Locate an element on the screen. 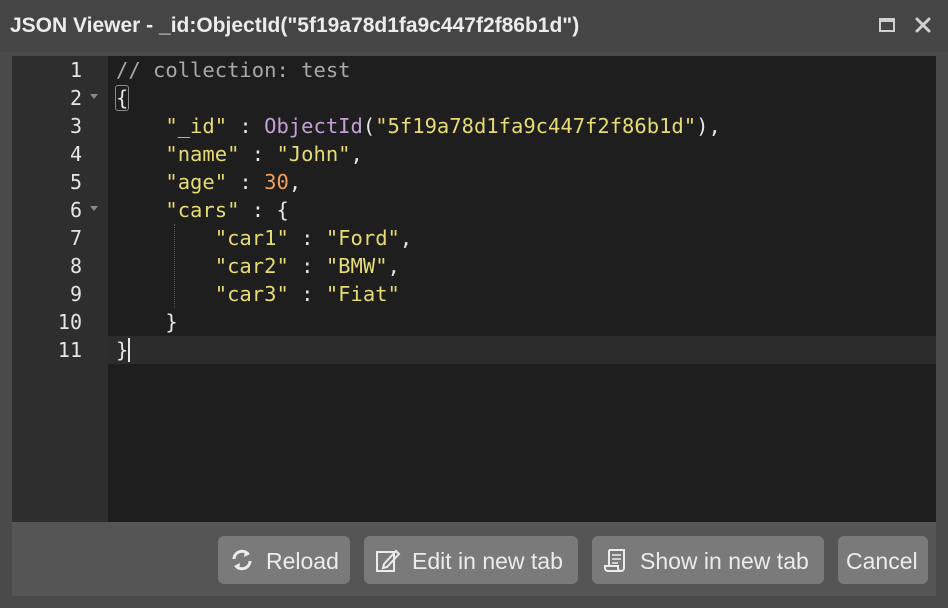 Image resolution: width=948 pixels, height=608 pixels. reload-label: Reload is located at coordinates (302, 561).